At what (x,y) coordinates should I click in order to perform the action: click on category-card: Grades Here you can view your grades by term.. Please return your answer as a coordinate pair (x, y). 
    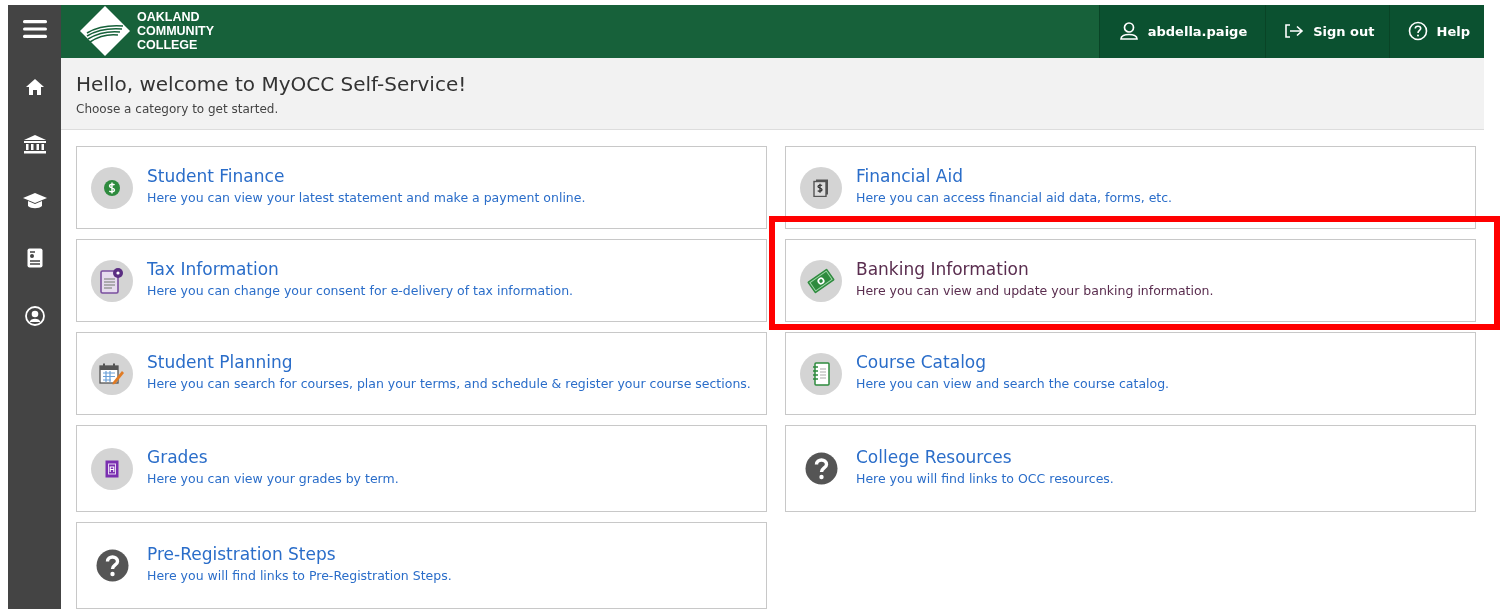
    Looking at the image, I should click on (421, 468).